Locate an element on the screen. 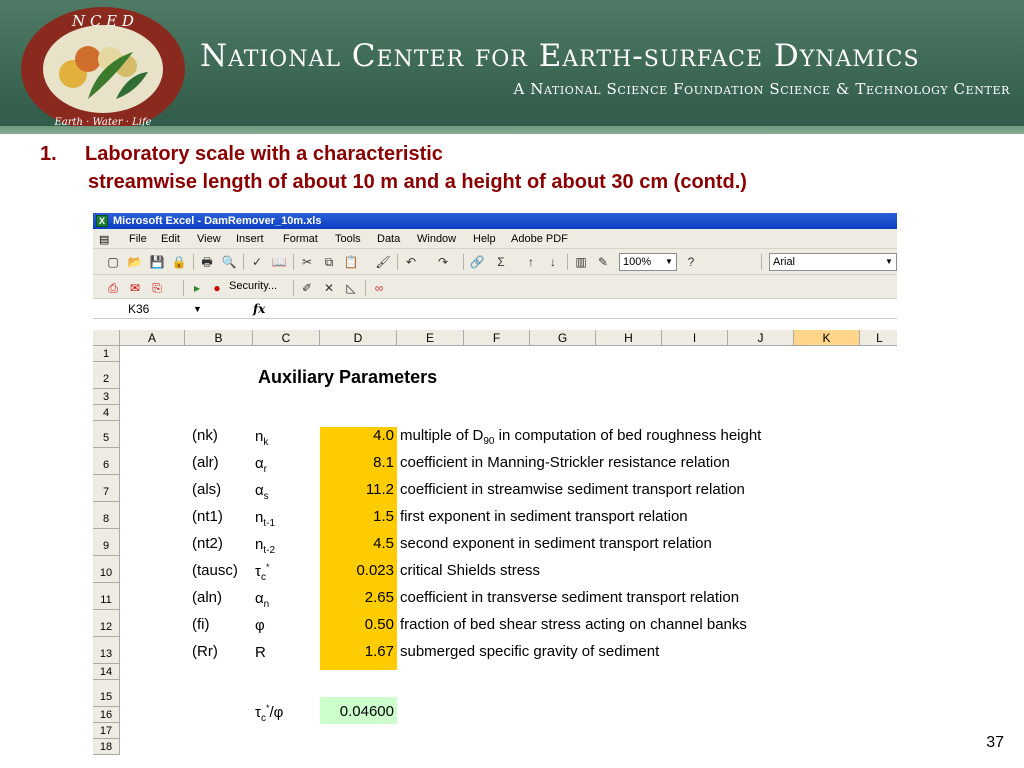  pdf-review-icon: ⎘ is located at coordinates (157, 288).